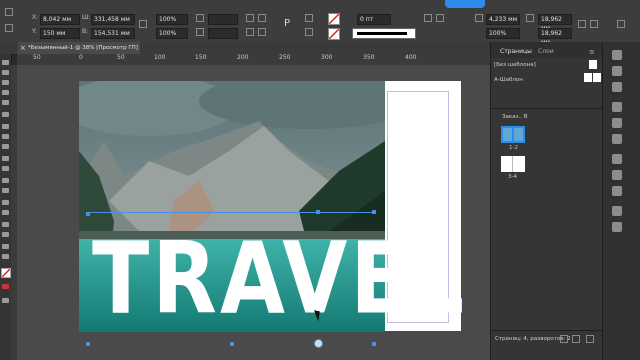 This screenshot has height=360, width=640. I want to click on offset-field-1: 4,233 мм, so click(503, 19).